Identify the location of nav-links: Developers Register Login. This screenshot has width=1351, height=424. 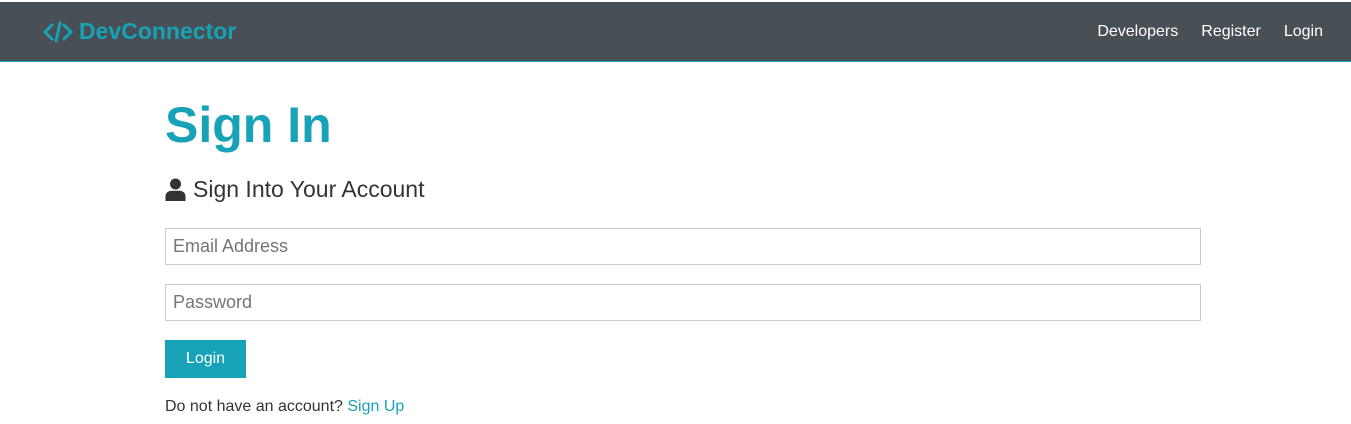
(1198, 32).